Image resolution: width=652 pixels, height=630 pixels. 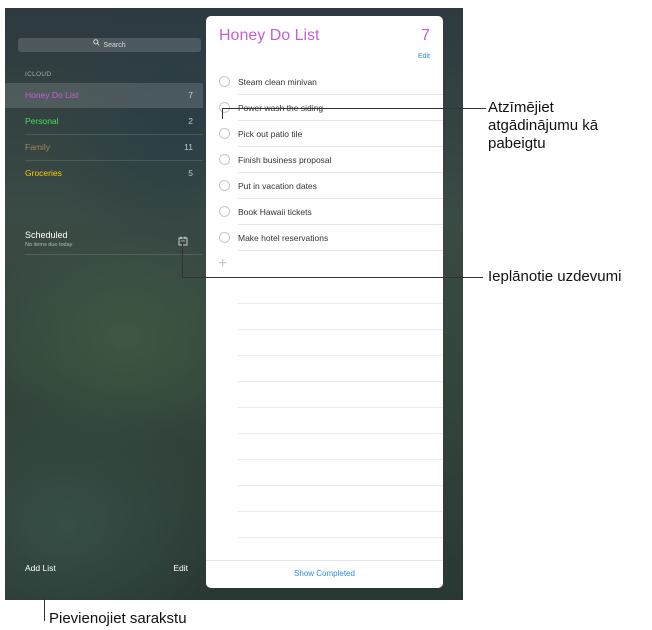 What do you see at coordinates (40, 568) in the screenshot?
I see `add-list-button: Add List` at bounding box center [40, 568].